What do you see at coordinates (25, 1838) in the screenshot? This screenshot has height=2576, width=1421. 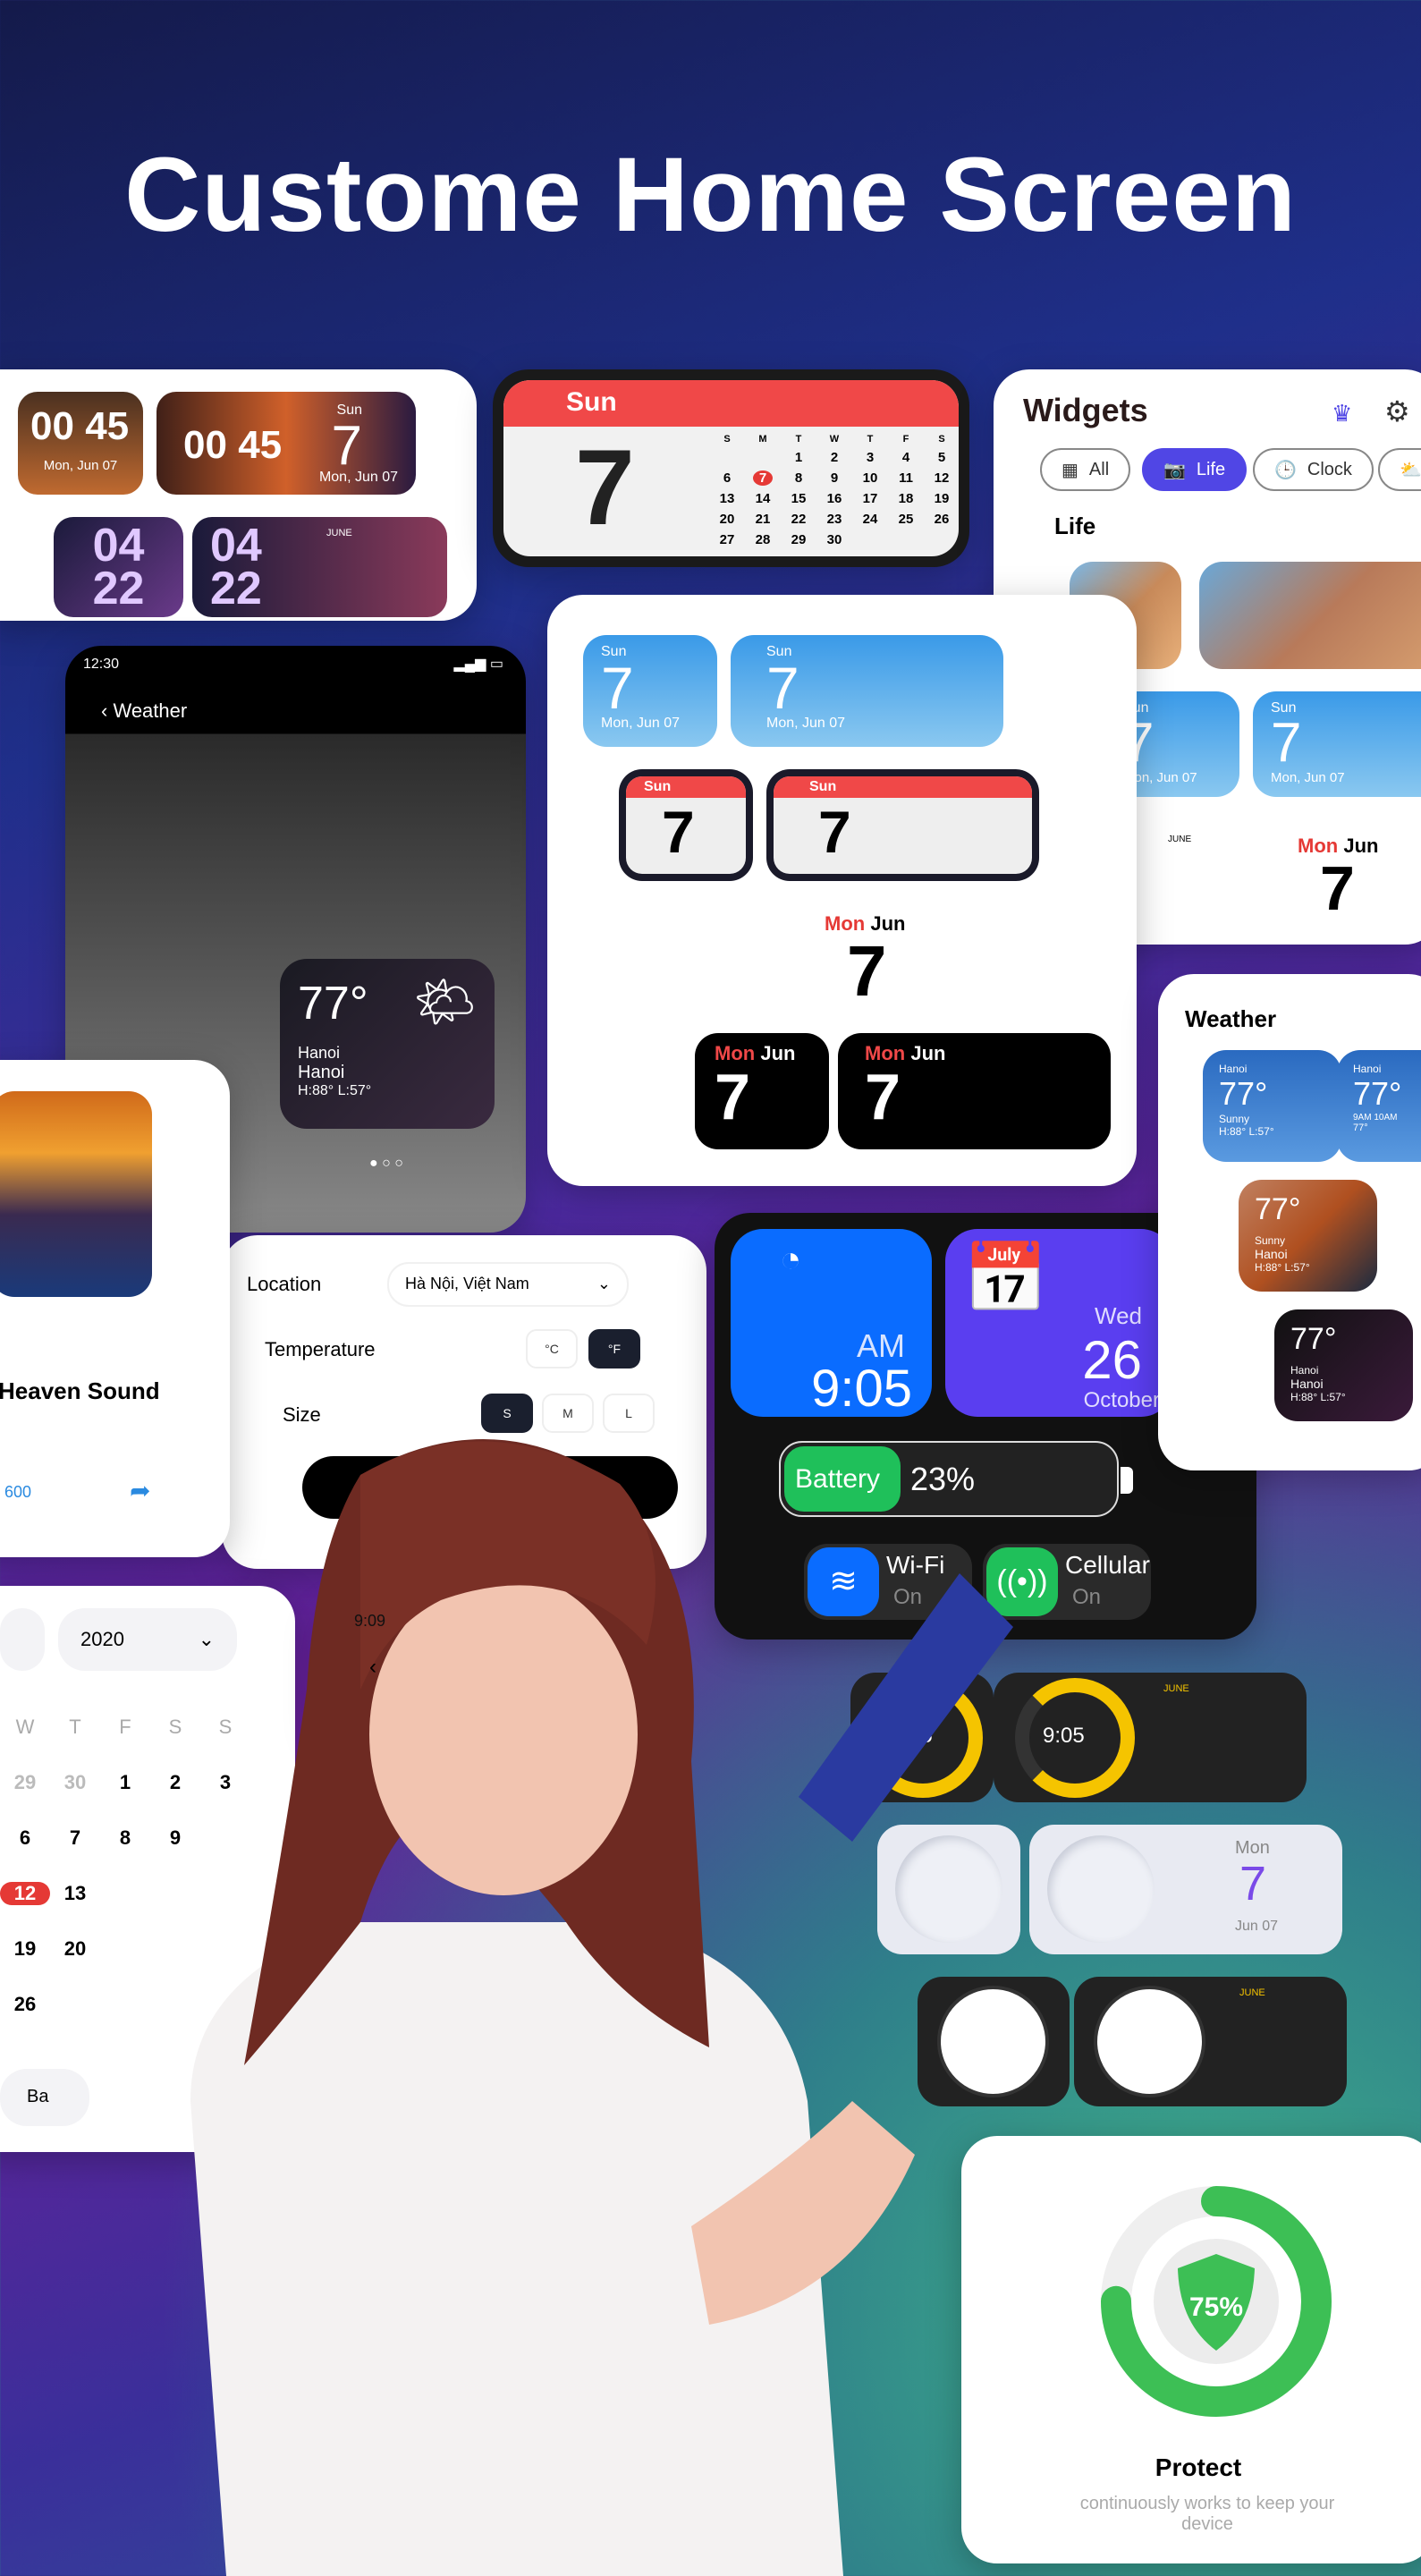 I see `day-cell: 6` at bounding box center [25, 1838].